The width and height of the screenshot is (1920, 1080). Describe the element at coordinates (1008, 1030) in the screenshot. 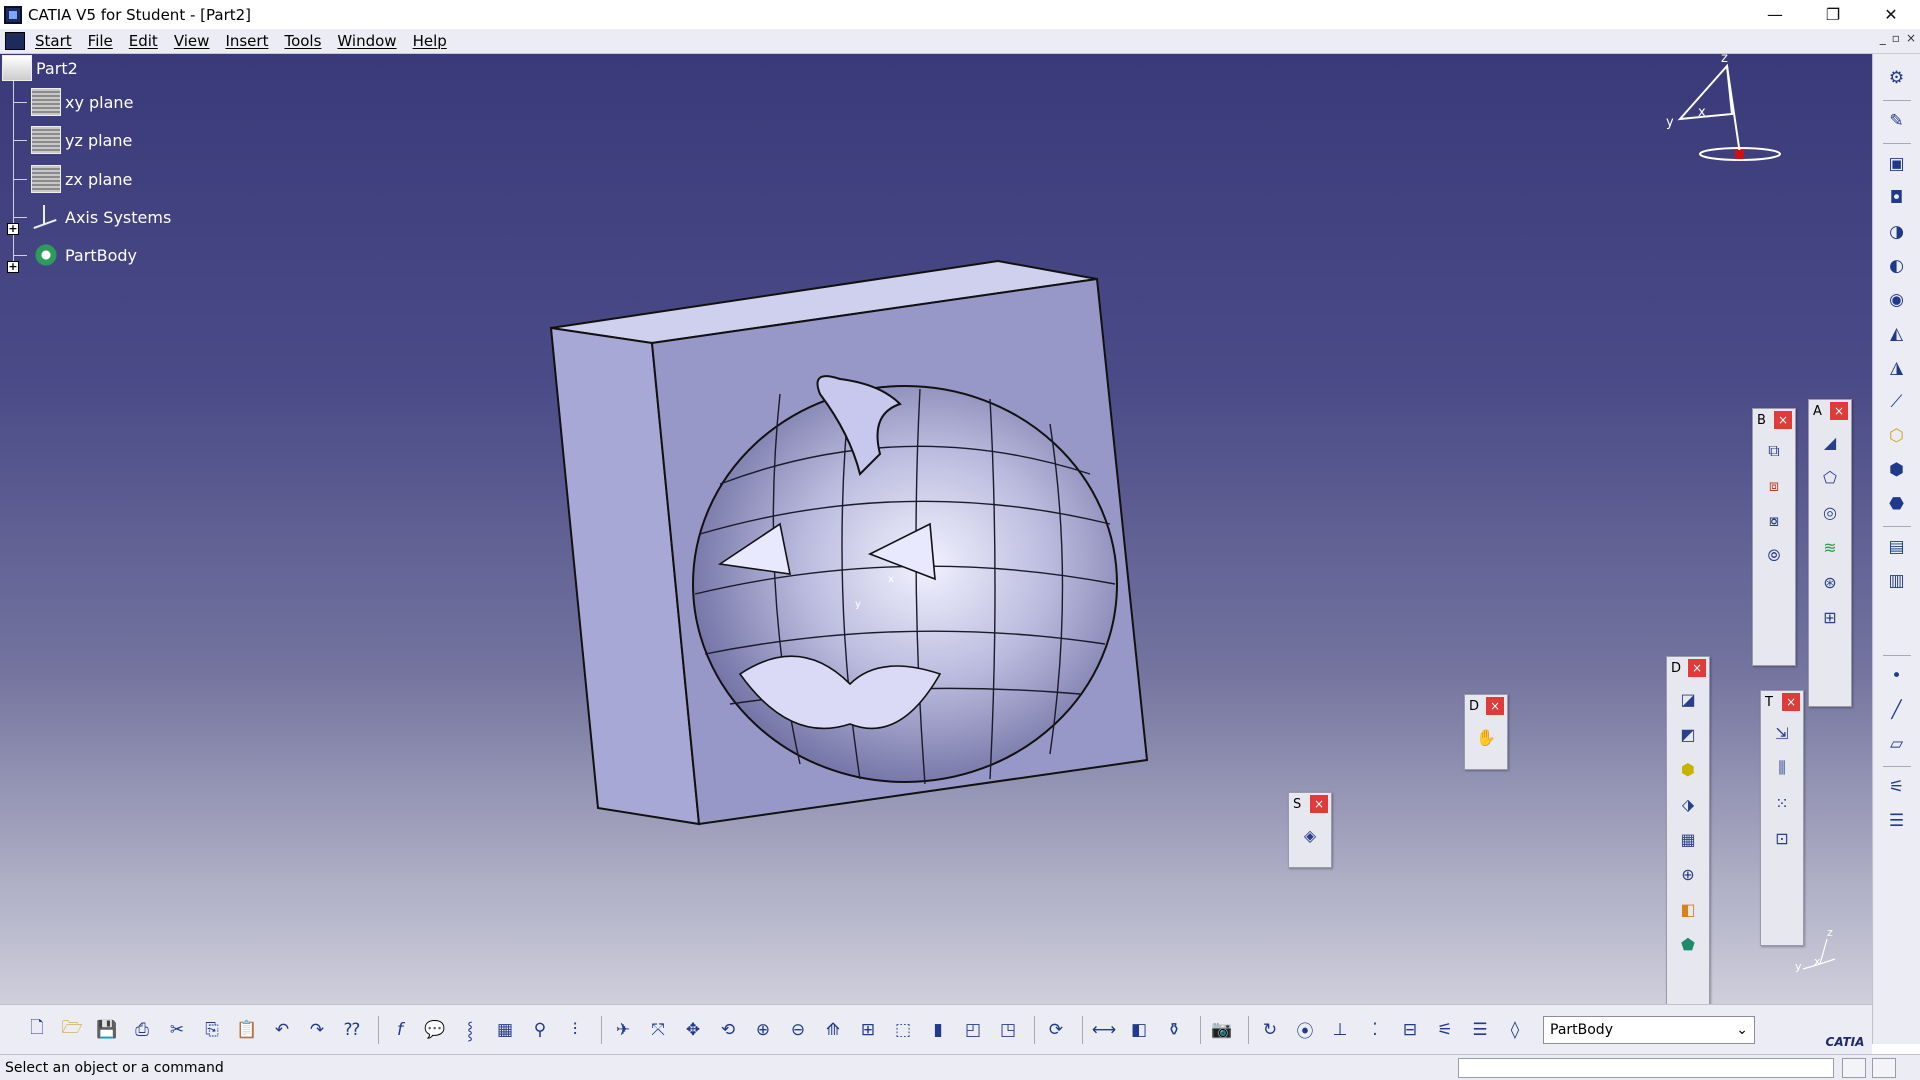

I see `swap-space-icon: ◳` at that location.